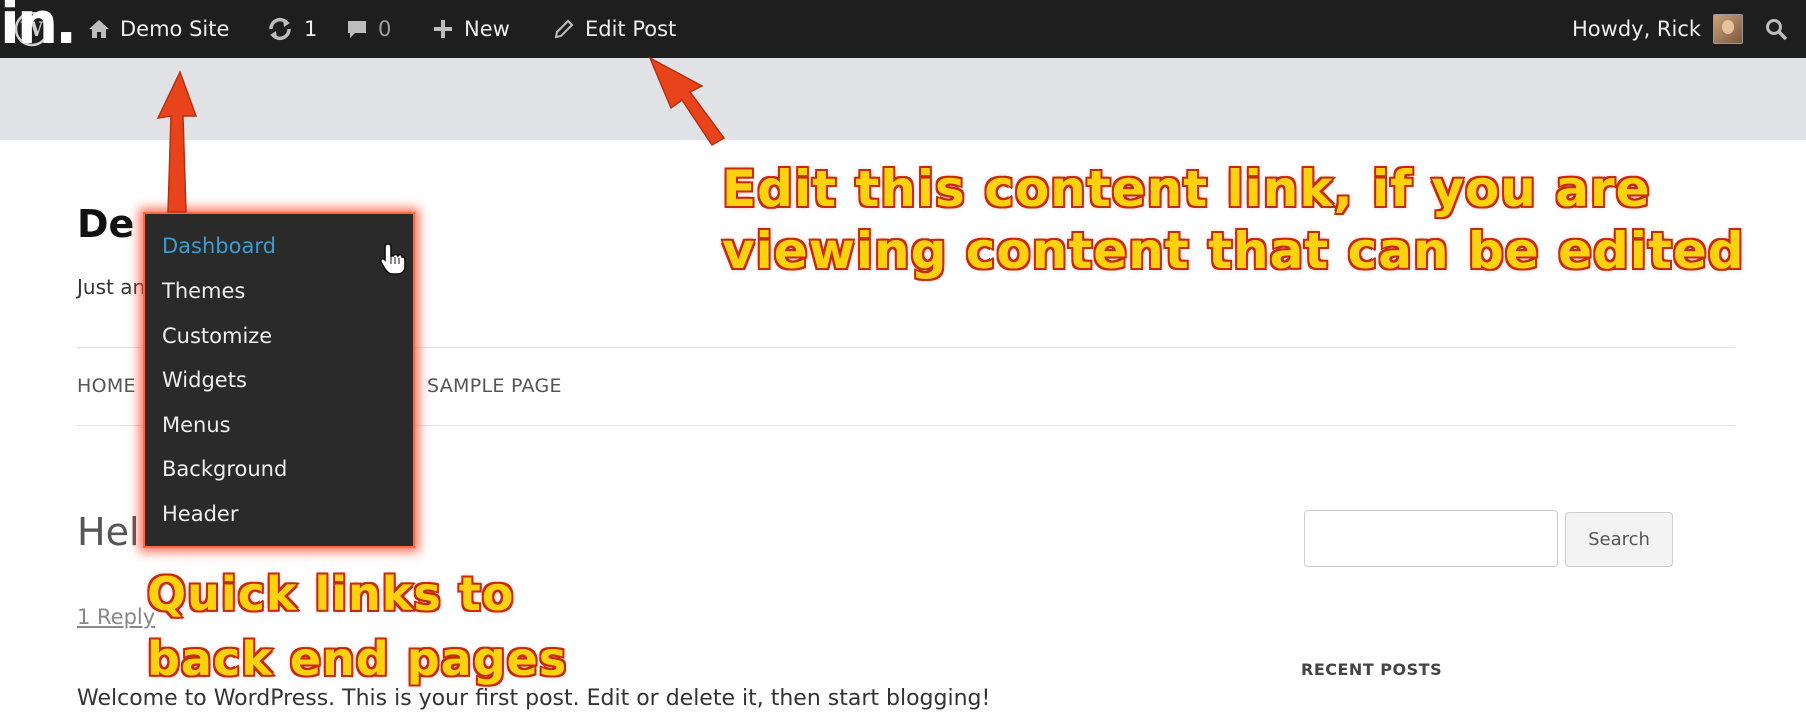 This screenshot has width=1806, height=712. What do you see at coordinates (330, 594) in the screenshot?
I see `quick-links-callout-line-1: Quick links to` at bounding box center [330, 594].